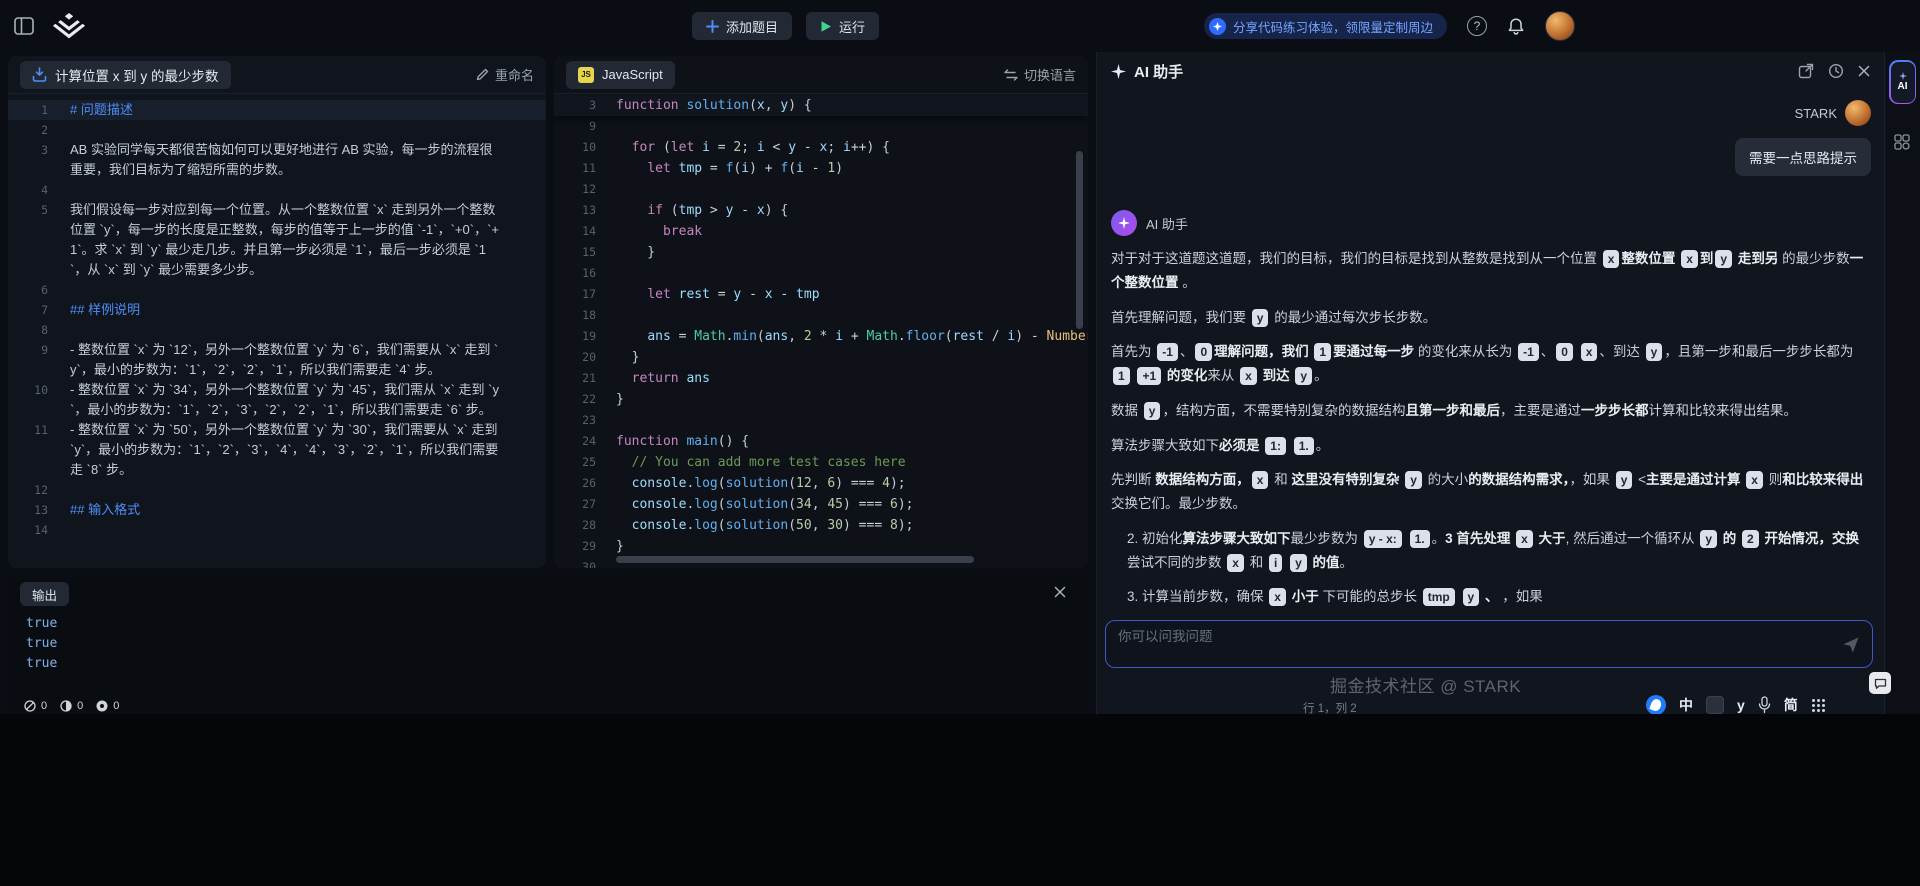 This screenshot has height=886, width=1920. Describe the element at coordinates (116, 706) in the screenshot. I see `info-count: 0` at that location.